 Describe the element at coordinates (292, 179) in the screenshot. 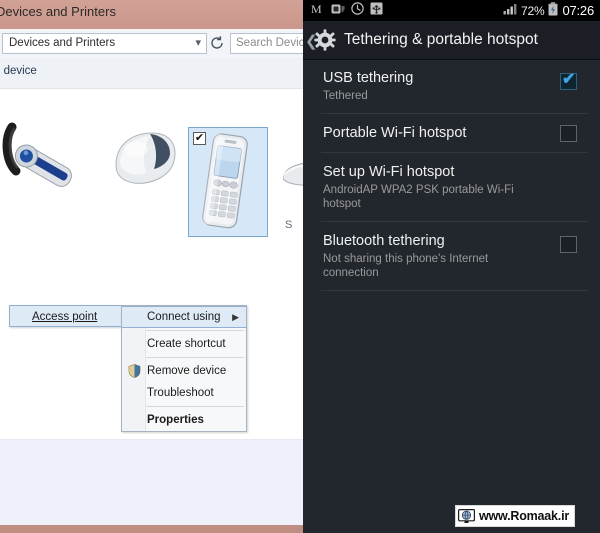

I see `device-icon-partial` at that location.